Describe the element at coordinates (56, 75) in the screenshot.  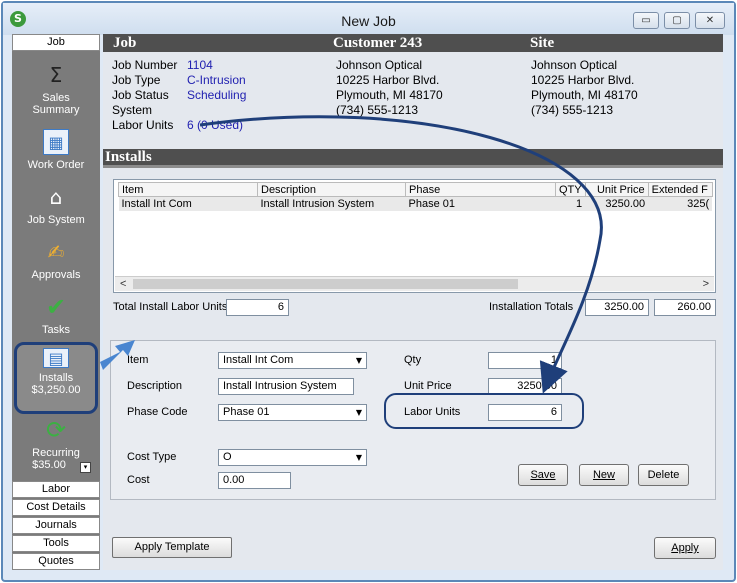
I see `sigma-icon: Σ` at that location.